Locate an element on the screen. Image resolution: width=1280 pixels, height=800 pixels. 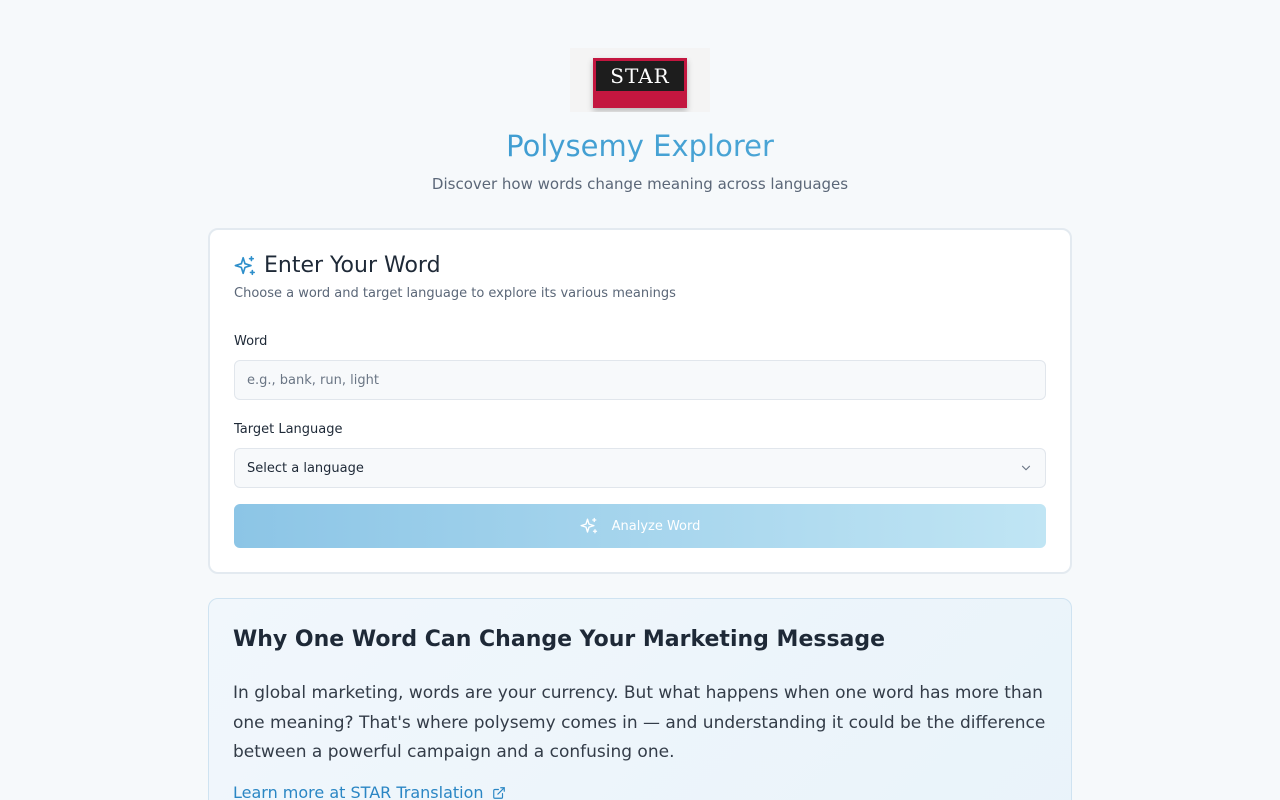
card-header: Enter Your Word is located at coordinates (337, 266).